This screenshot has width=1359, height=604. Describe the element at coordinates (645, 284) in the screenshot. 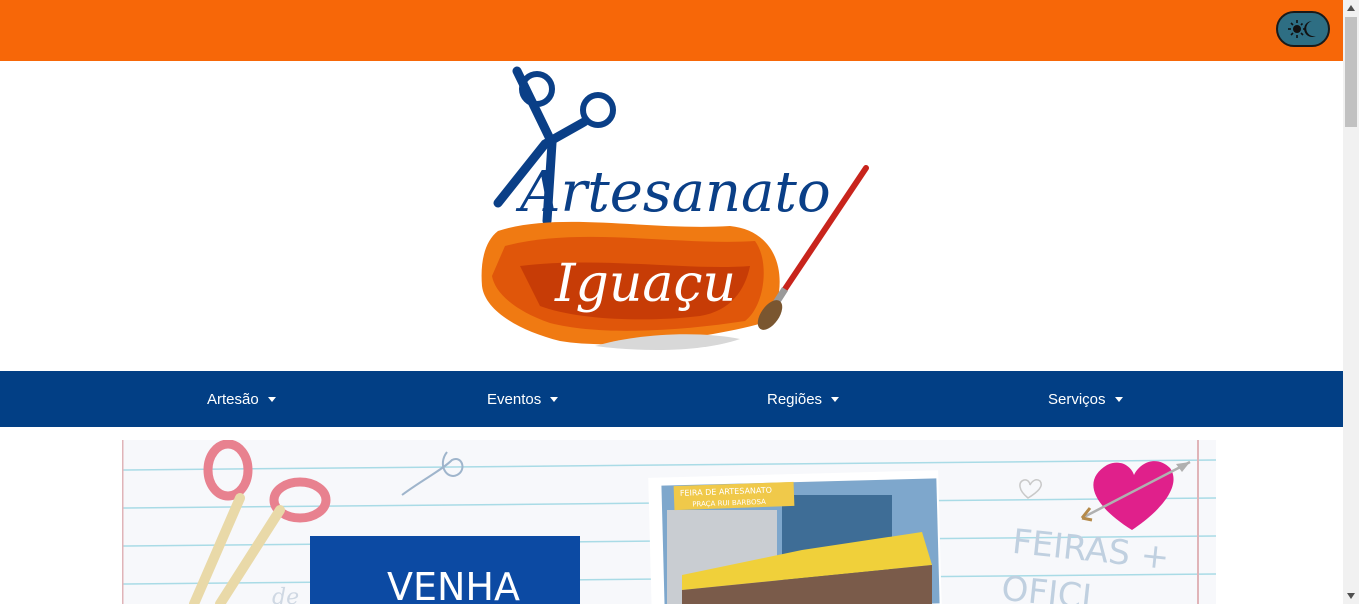

I see `logo-text-iguacu: Iguaçu` at that location.